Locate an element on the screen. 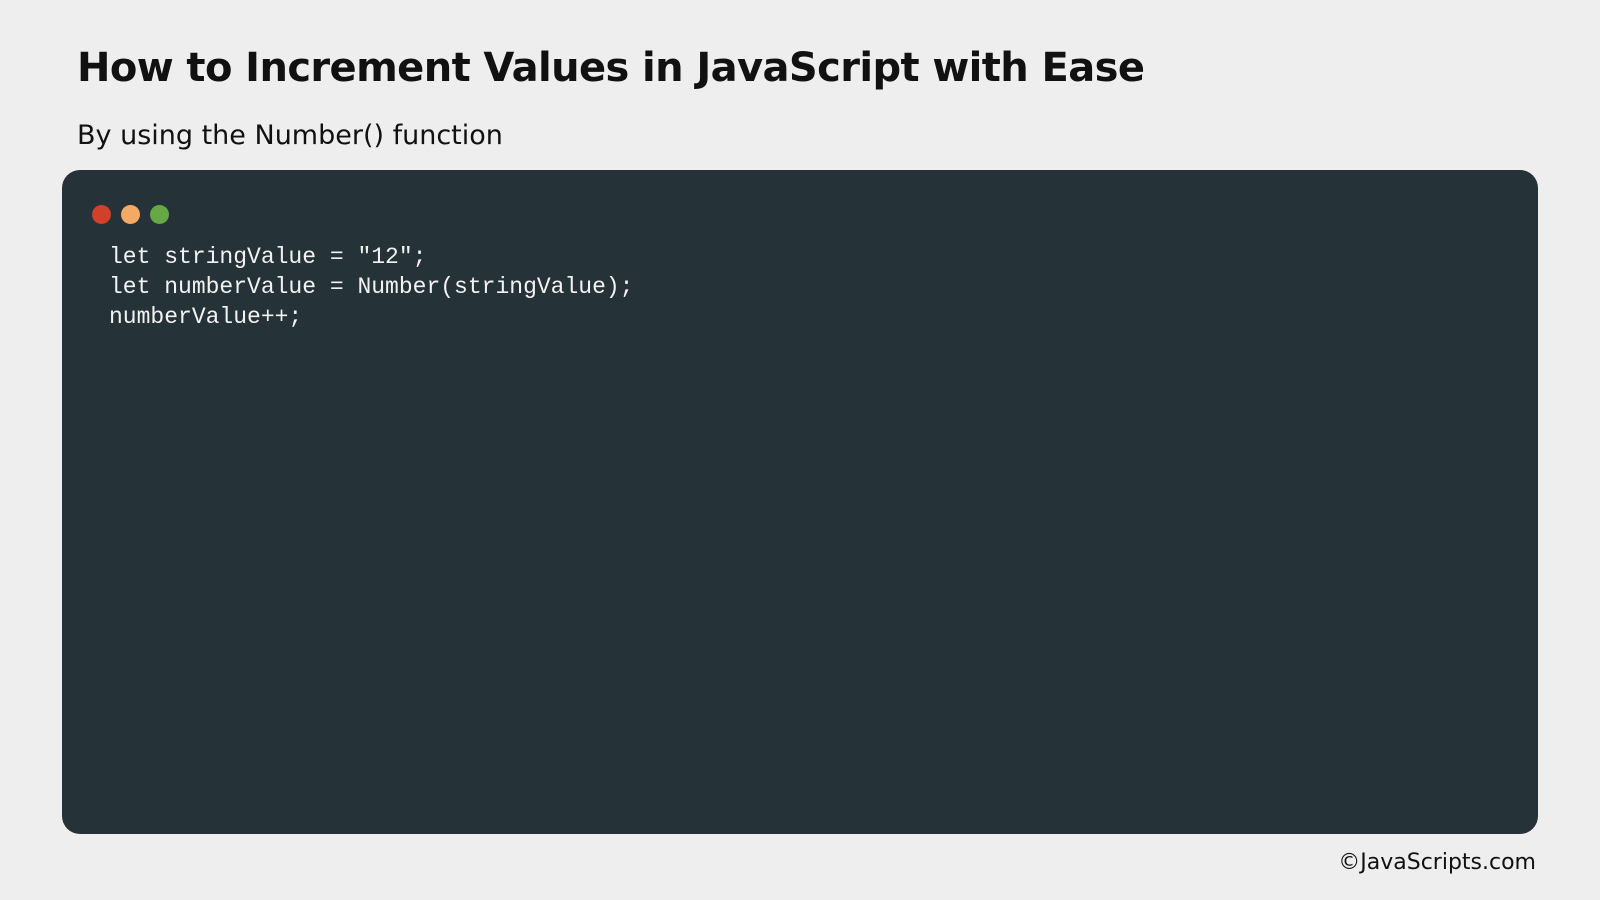  code-line: let stringValue = "12"; is located at coordinates (268, 257).